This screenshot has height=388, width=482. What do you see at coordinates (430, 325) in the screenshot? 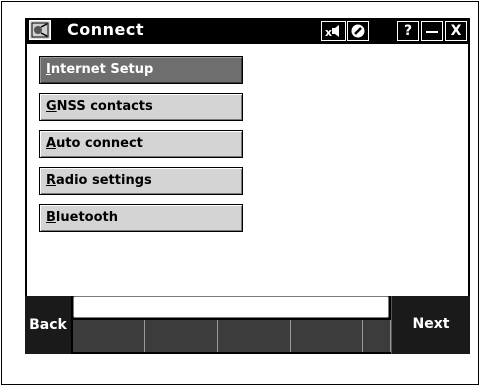
I see `next-button: Next` at bounding box center [430, 325].